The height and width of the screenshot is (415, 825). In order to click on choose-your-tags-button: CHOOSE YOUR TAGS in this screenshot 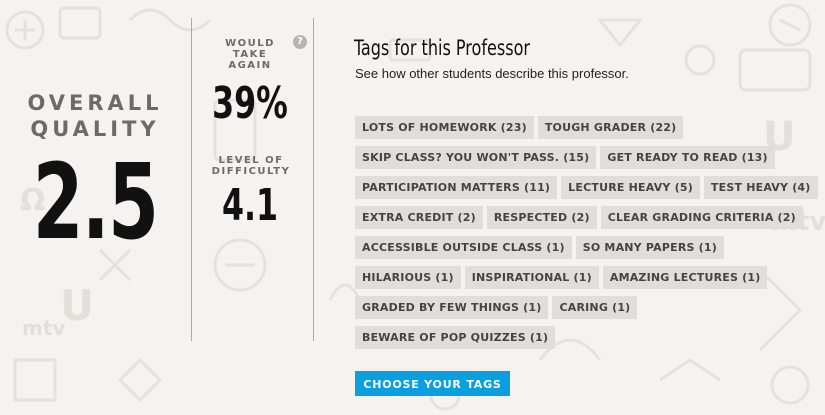, I will do `click(432, 383)`.